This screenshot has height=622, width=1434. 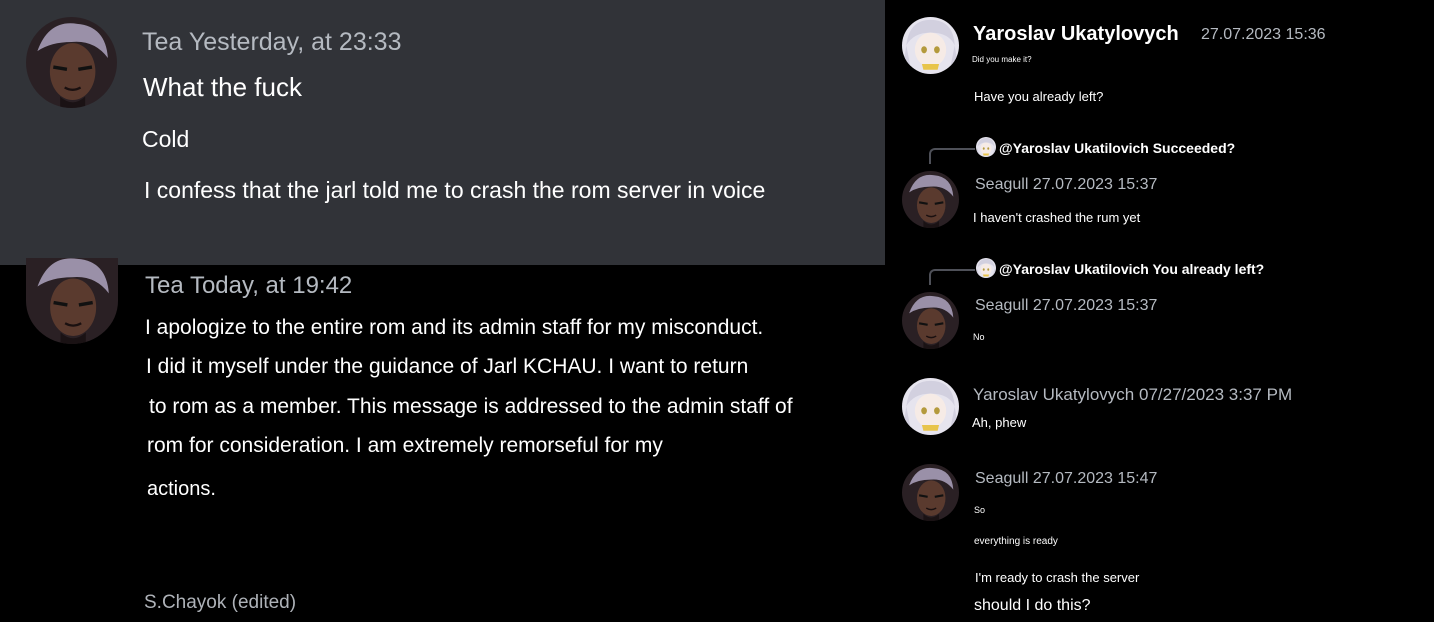 What do you see at coordinates (1263, 34) in the screenshot?
I see `timestamp: 27.07.2023 15:36` at bounding box center [1263, 34].